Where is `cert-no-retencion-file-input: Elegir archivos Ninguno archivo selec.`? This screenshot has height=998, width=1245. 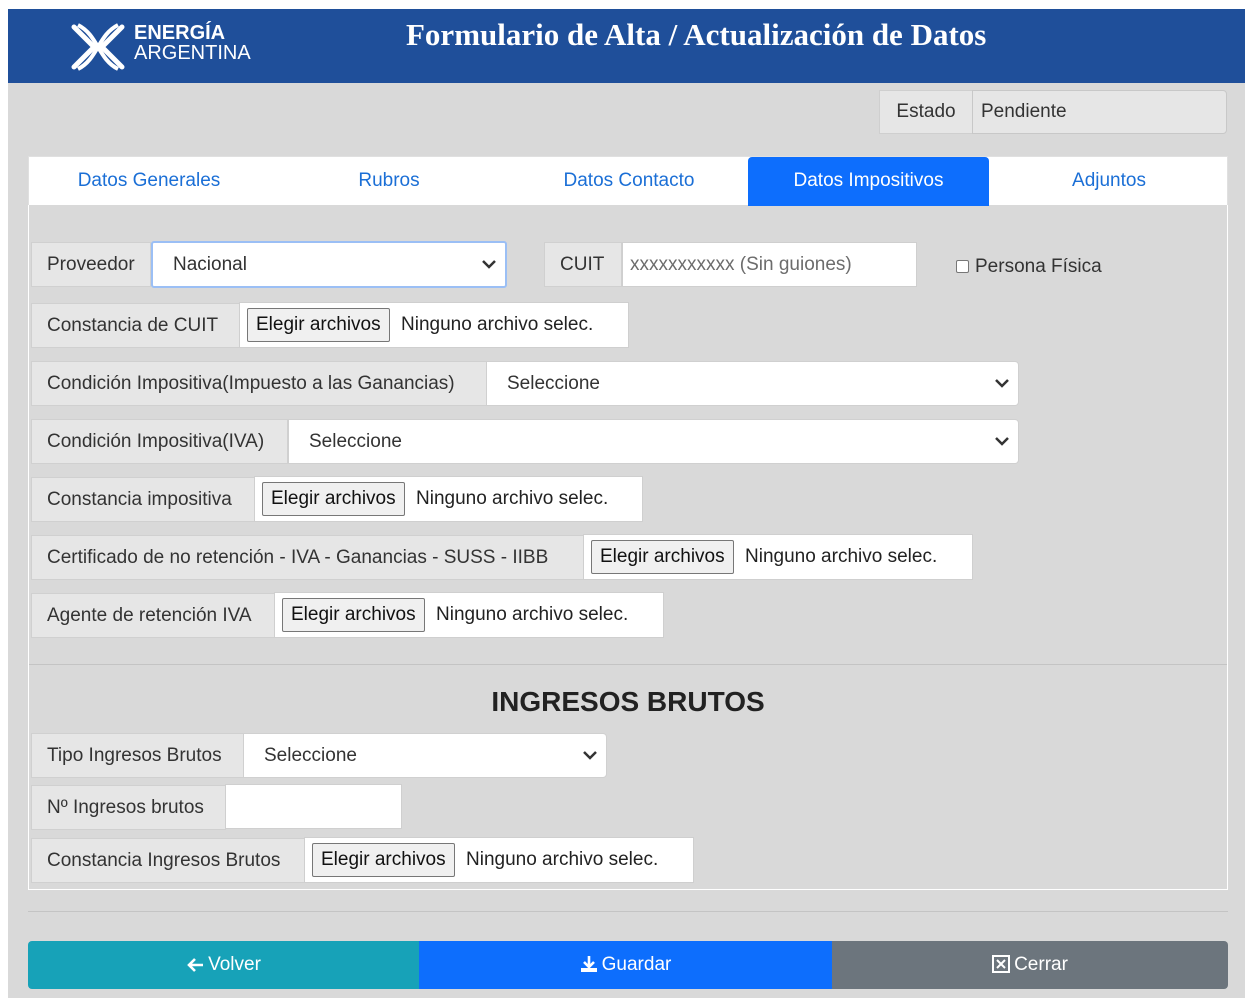
cert-no-retencion-file-input: Elegir archivos Ninguno archivo selec. is located at coordinates (778, 557).